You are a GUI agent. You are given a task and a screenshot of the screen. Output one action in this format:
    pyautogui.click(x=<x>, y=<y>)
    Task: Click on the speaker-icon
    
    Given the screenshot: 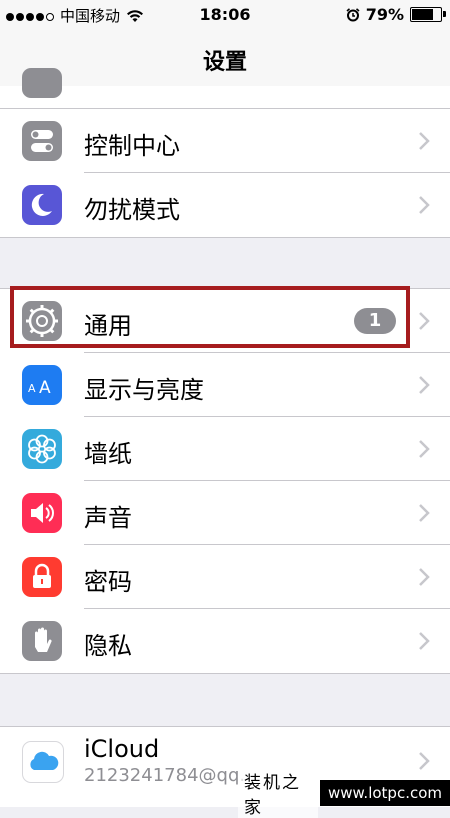 What is the action you would take?
    pyautogui.click(x=42, y=513)
    